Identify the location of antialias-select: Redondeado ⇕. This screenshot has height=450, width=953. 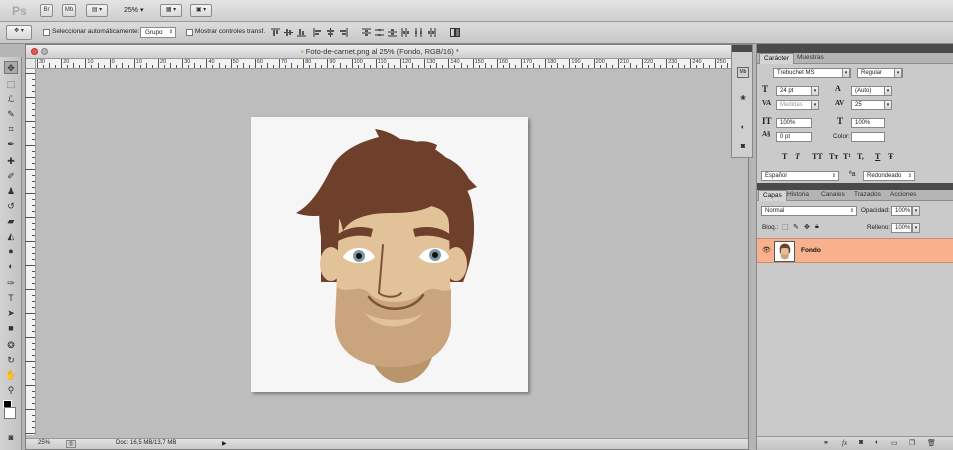
(889, 176).